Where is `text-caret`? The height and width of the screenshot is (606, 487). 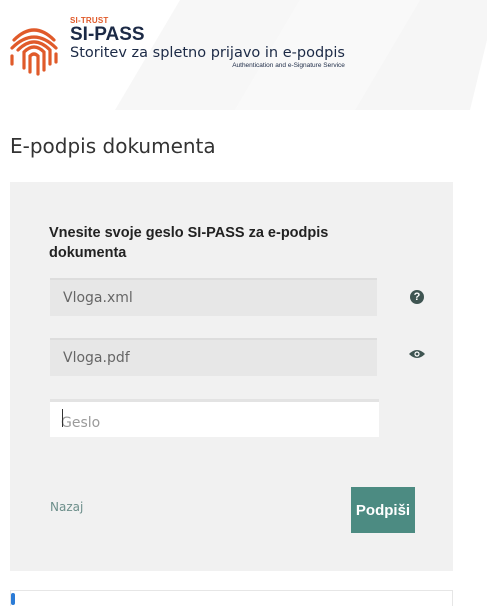
text-caret is located at coordinates (62, 418).